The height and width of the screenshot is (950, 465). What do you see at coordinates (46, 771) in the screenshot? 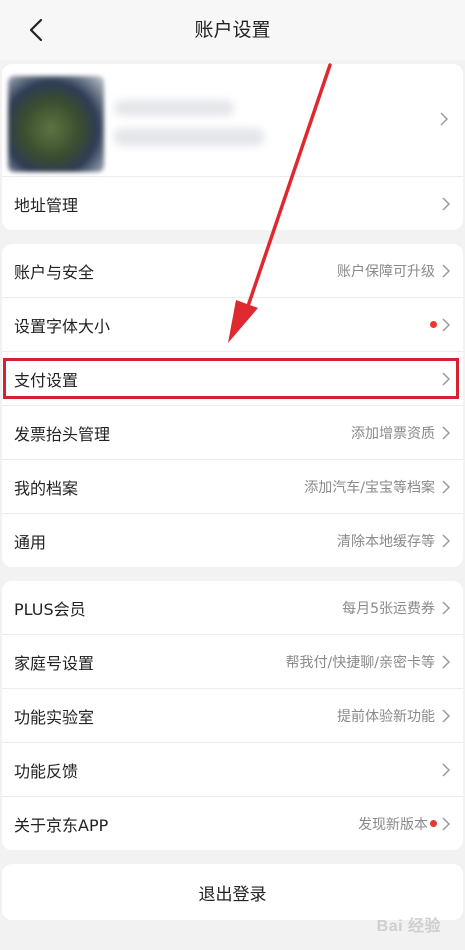
I see `row-label: 功能反馈` at bounding box center [46, 771].